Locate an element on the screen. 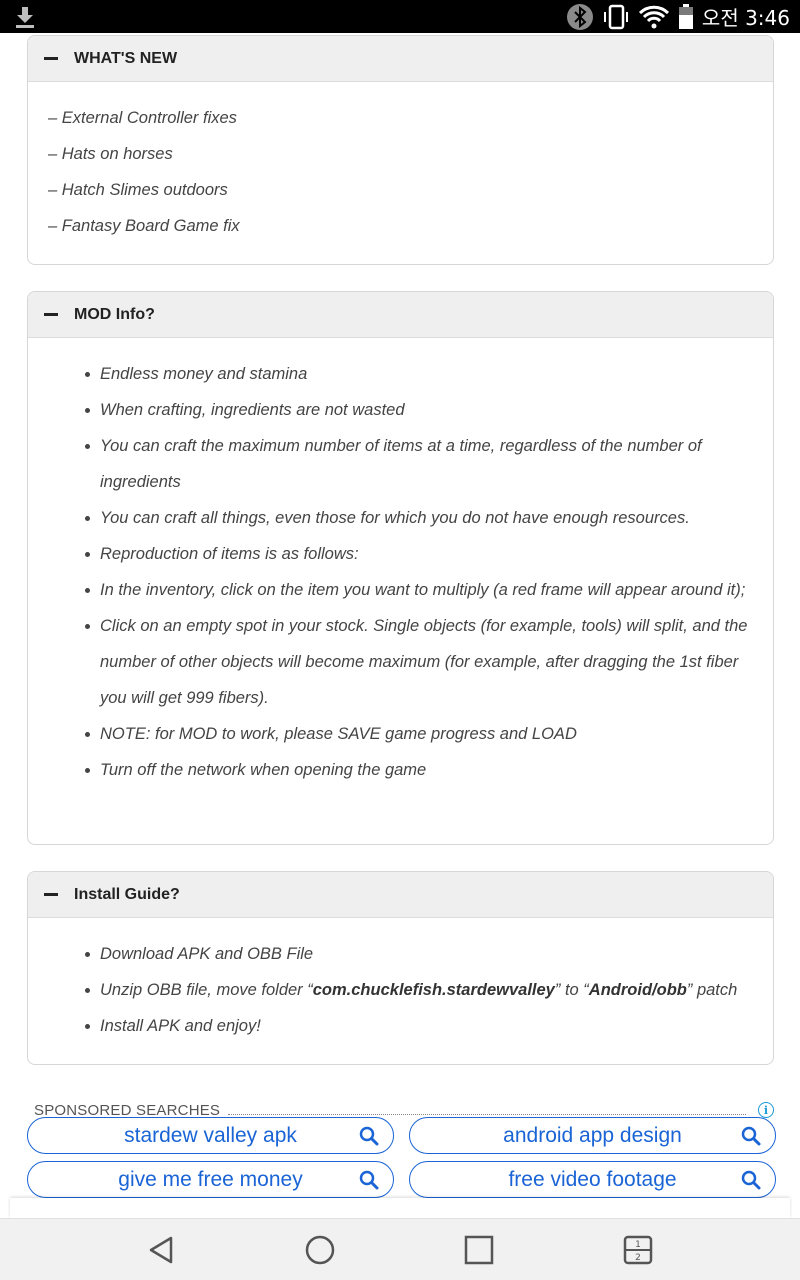 This screenshot has width=800, height=1280. list-item: – Fantasy Board Game fix is located at coordinates (144, 226).